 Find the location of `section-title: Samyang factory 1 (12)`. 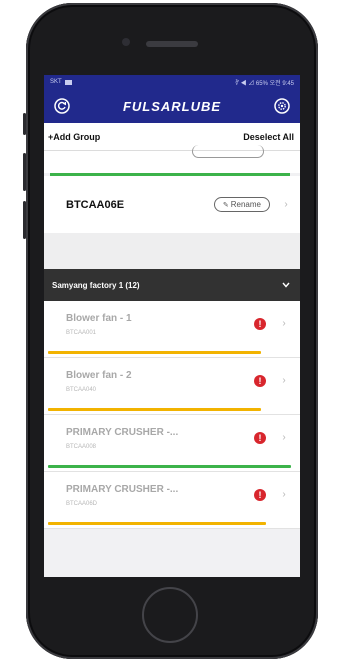

section-title: Samyang factory 1 (12) is located at coordinates (96, 285).